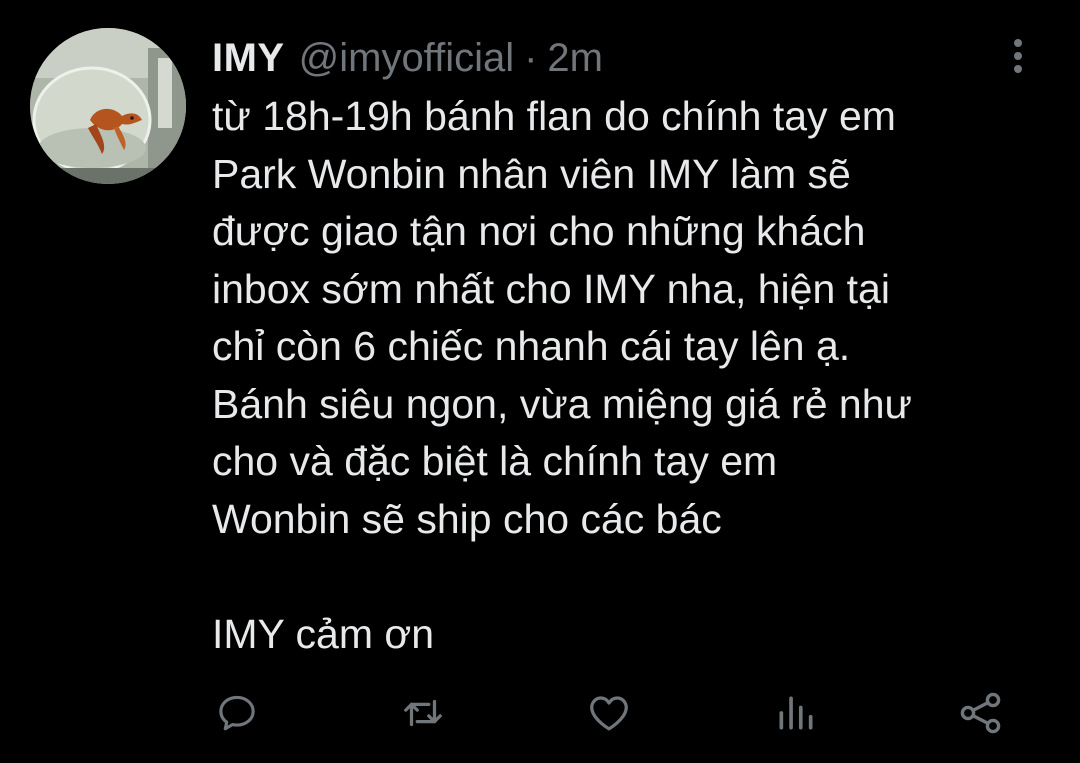 This screenshot has height=763, width=1080. What do you see at coordinates (554, 116) in the screenshot?
I see `tweet-text-line: từ 18h-19h bánh flan do chính tay em` at bounding box center [554, 116].